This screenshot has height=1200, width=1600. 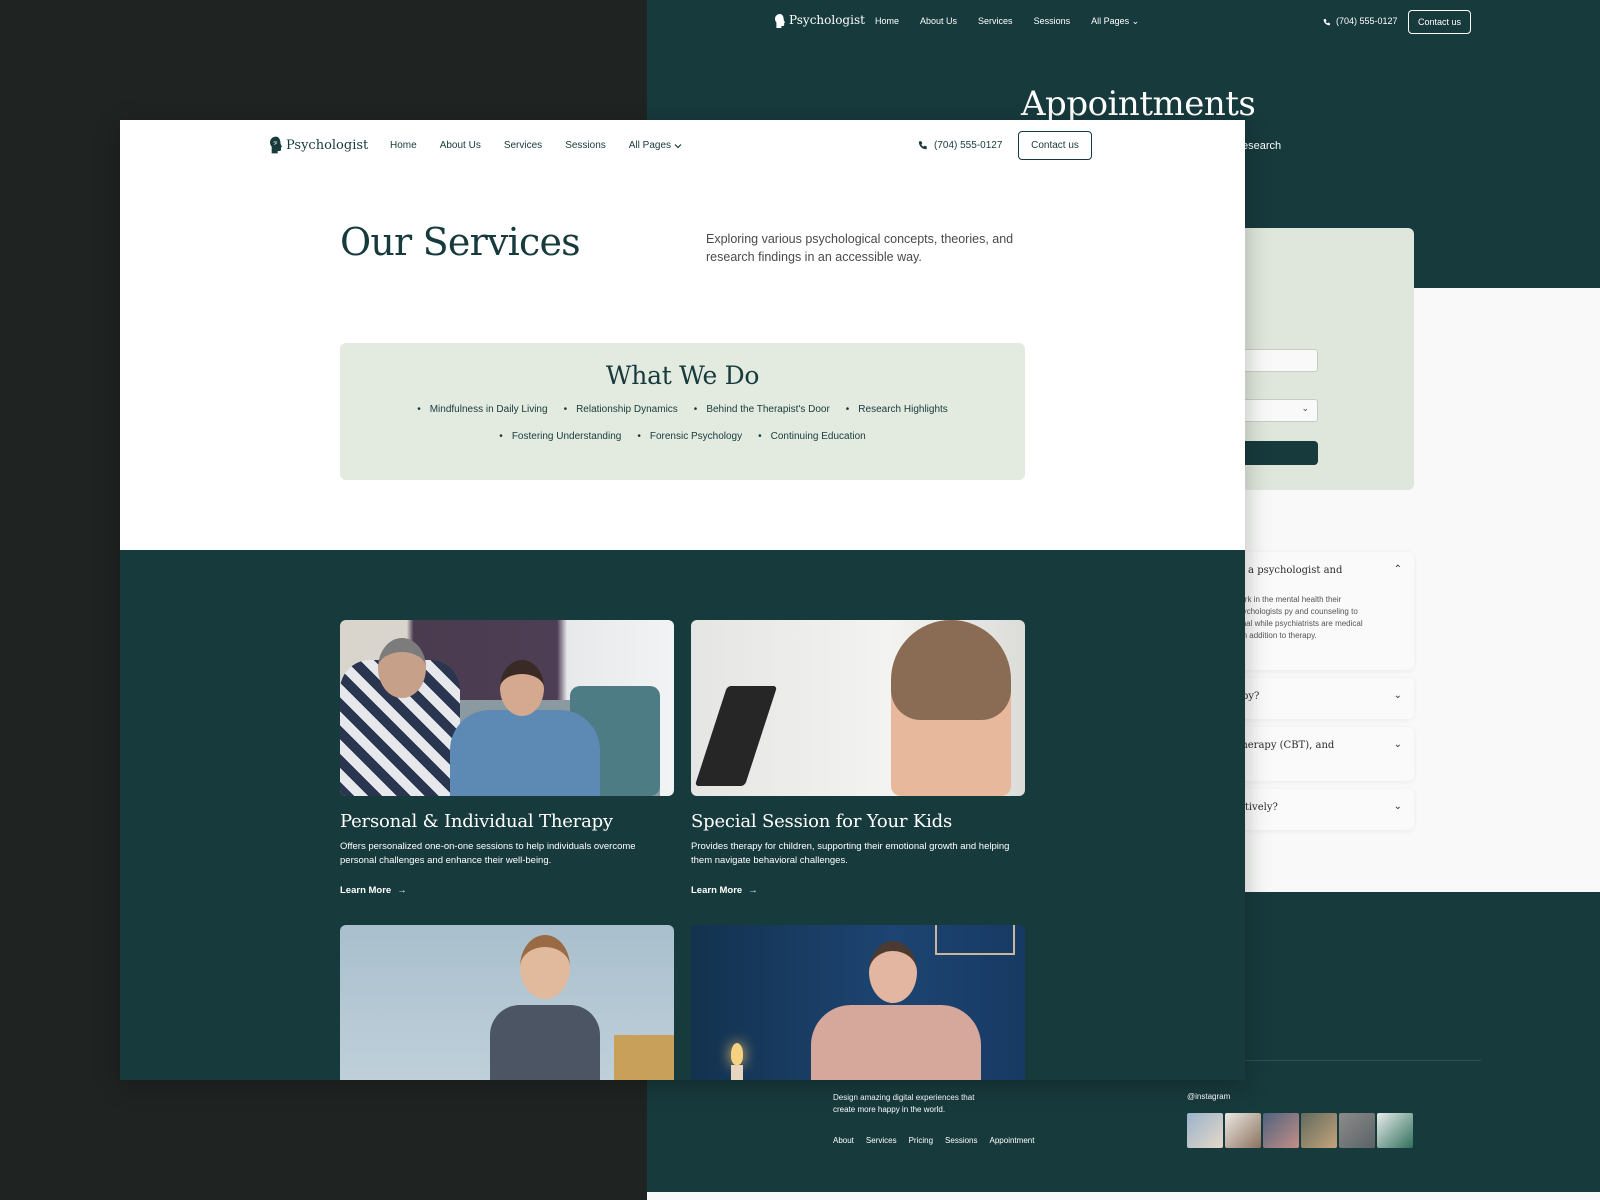 What do you see at coordinates (1209, 1096) in the screenshot?
I see `instagram-label: @instagram` at bounding box center [1209, 1096].